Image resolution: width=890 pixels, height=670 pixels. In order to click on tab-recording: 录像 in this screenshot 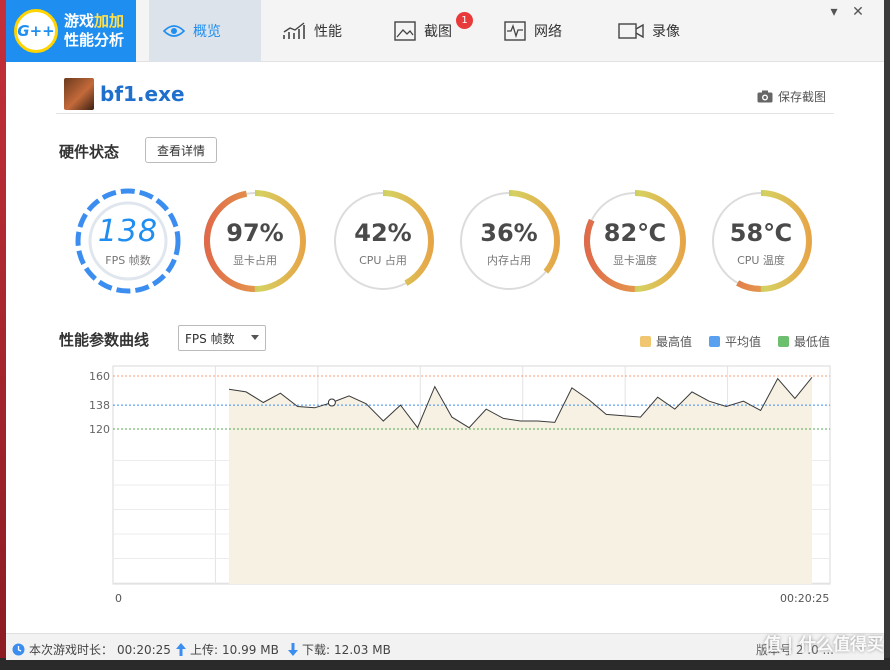, I will do `click(654, 31)`.